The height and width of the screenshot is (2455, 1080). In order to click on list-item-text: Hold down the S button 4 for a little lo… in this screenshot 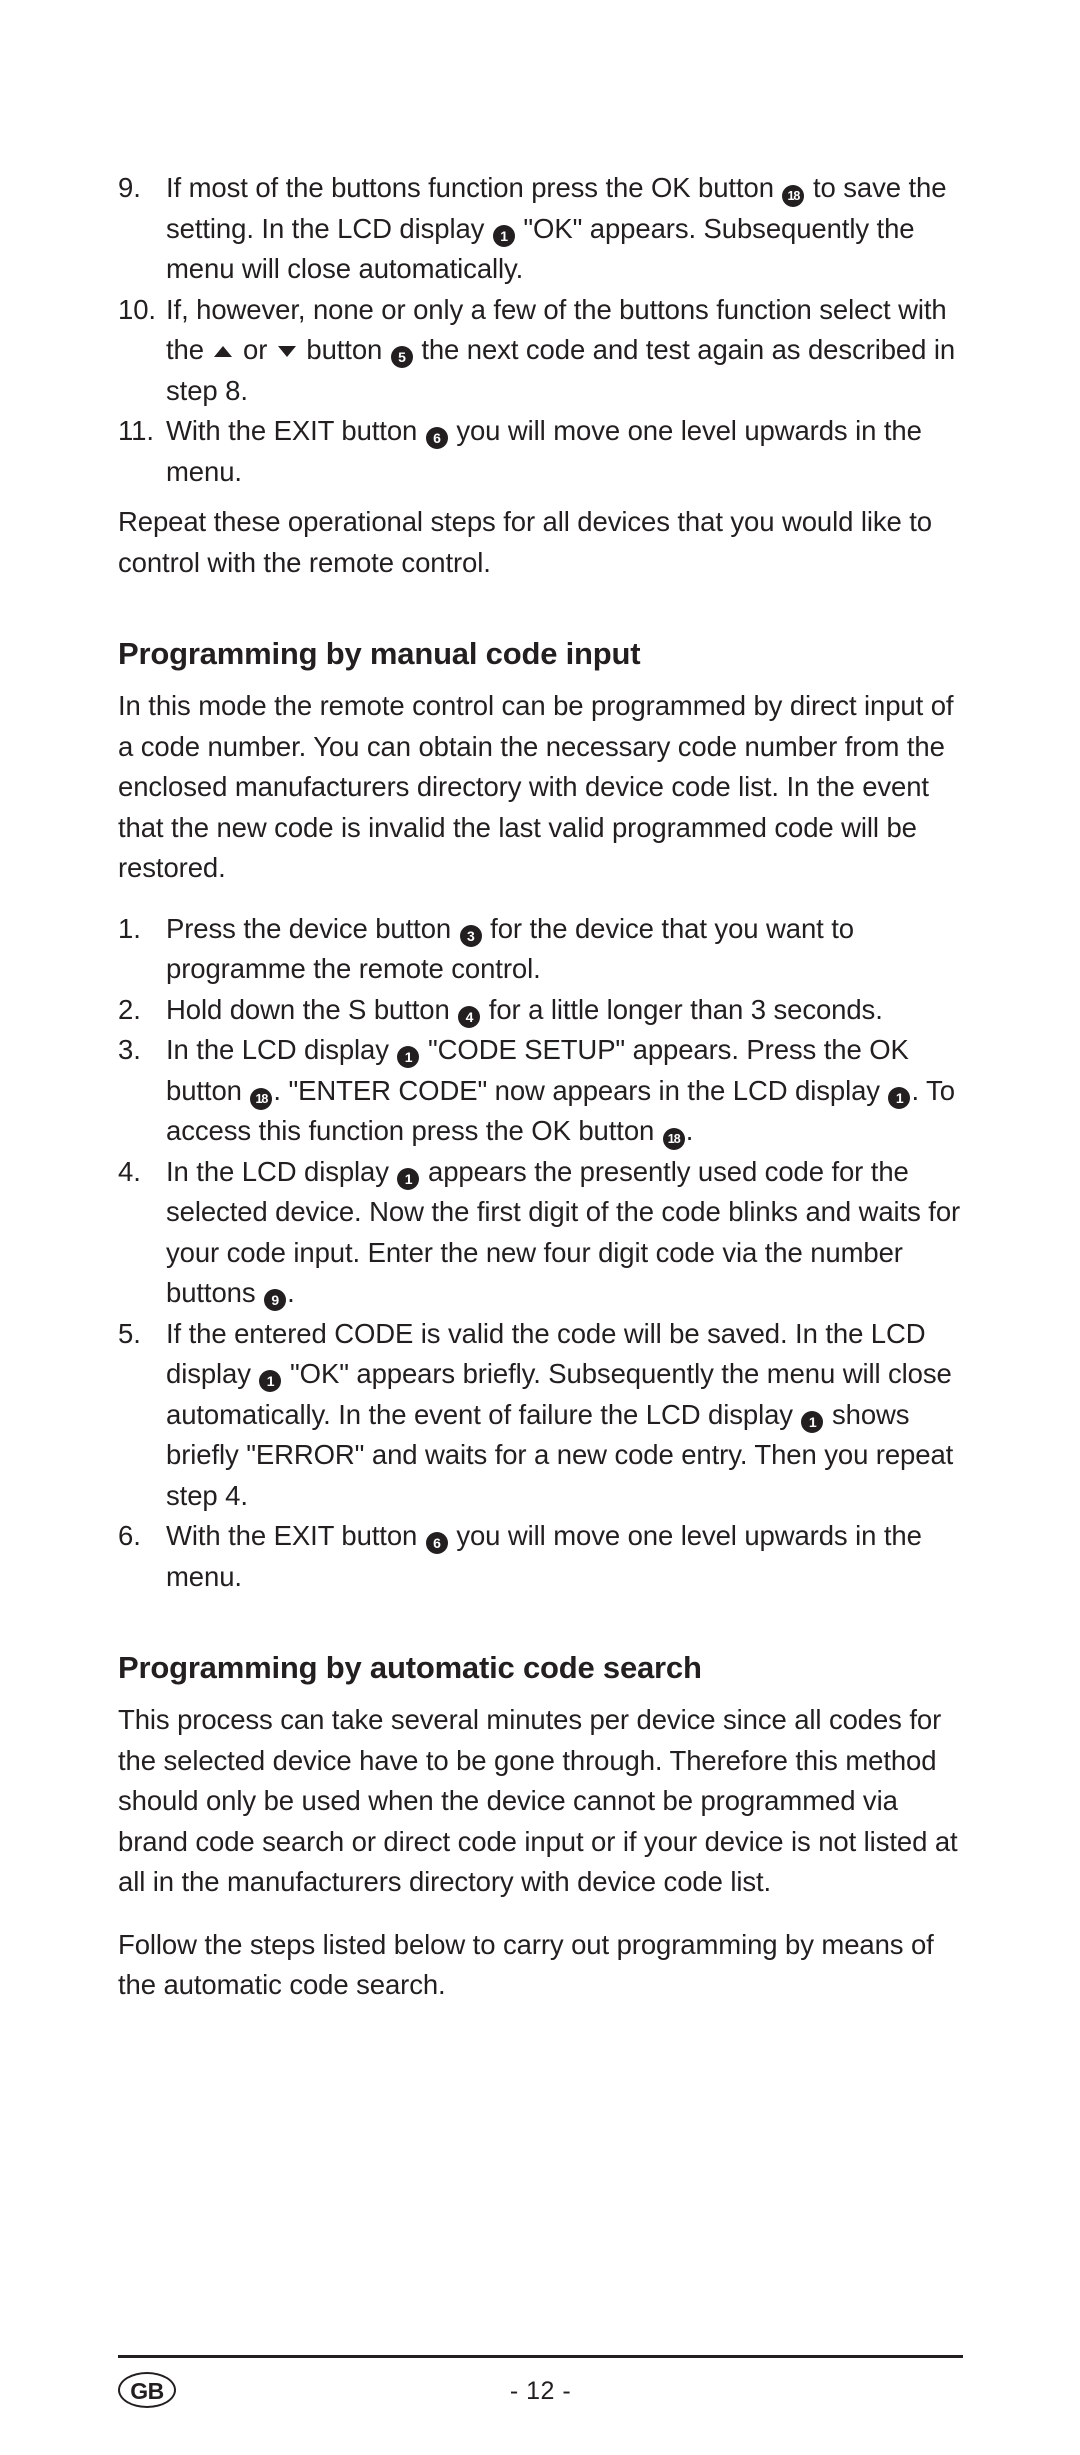, I will do `click(564, 1010)`.